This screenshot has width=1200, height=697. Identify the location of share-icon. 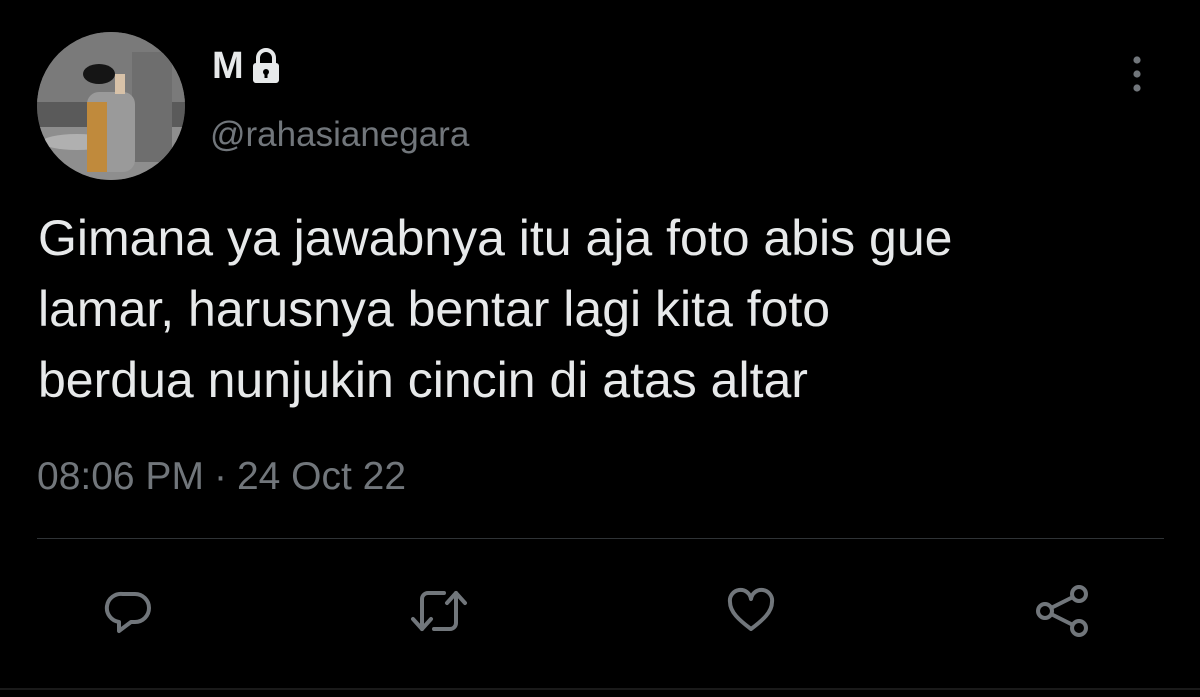
(1062, 611).